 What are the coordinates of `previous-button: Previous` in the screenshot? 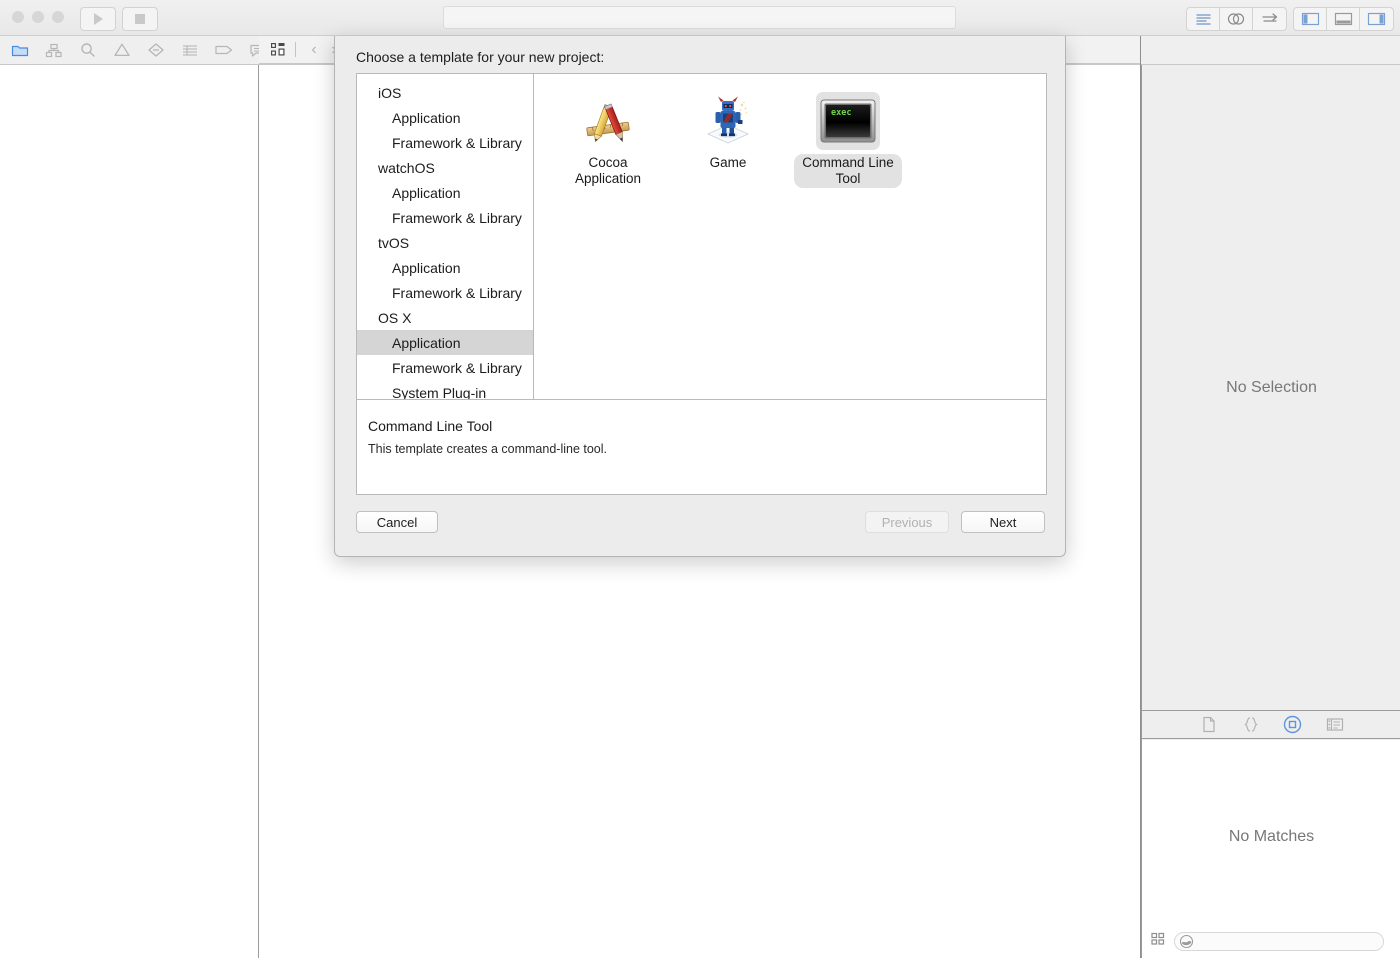 It's located at (907, 522).